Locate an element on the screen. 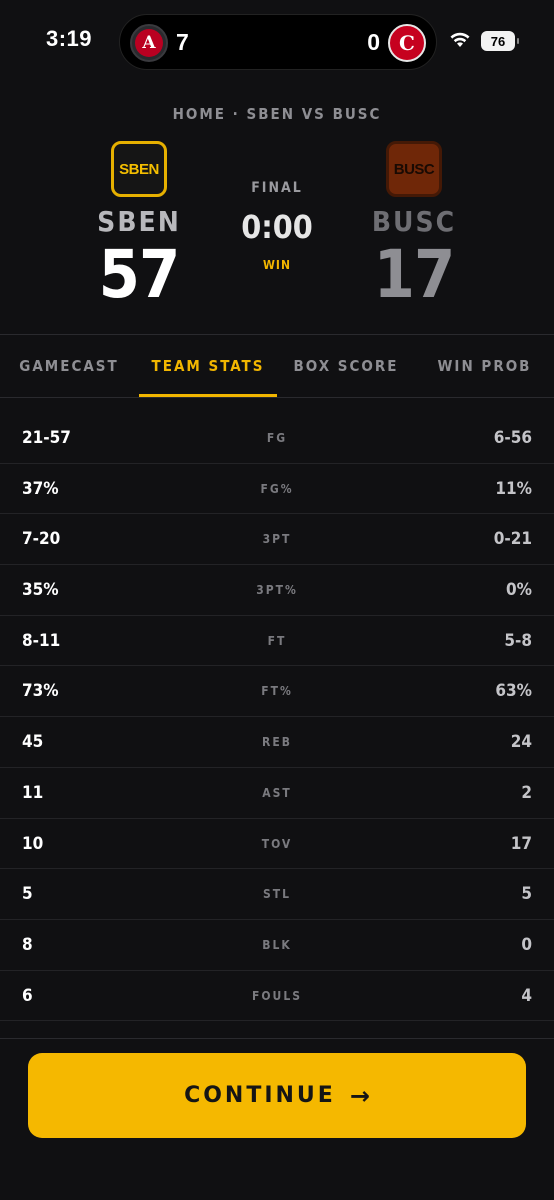 The height and width of the screenshot is (1200, 554). stat-row: 37% FG% 11% is located at coordinates (277, 489).